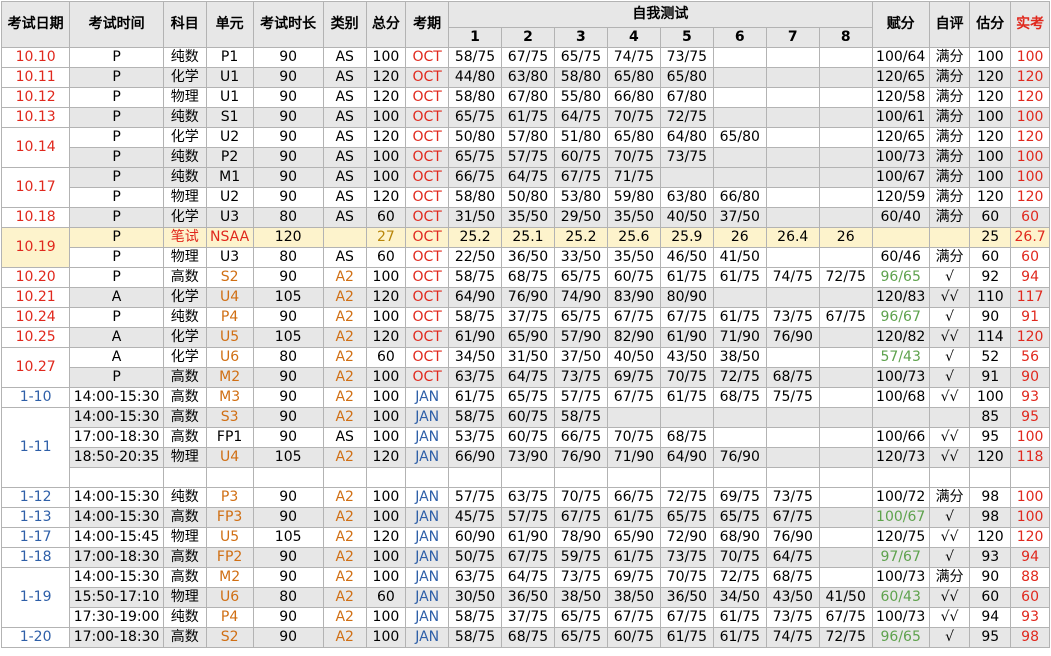  What do you see at coordinates (386, 237) in the screenshot?
I see `total-cell: 27` at bounding box center [386, 237].